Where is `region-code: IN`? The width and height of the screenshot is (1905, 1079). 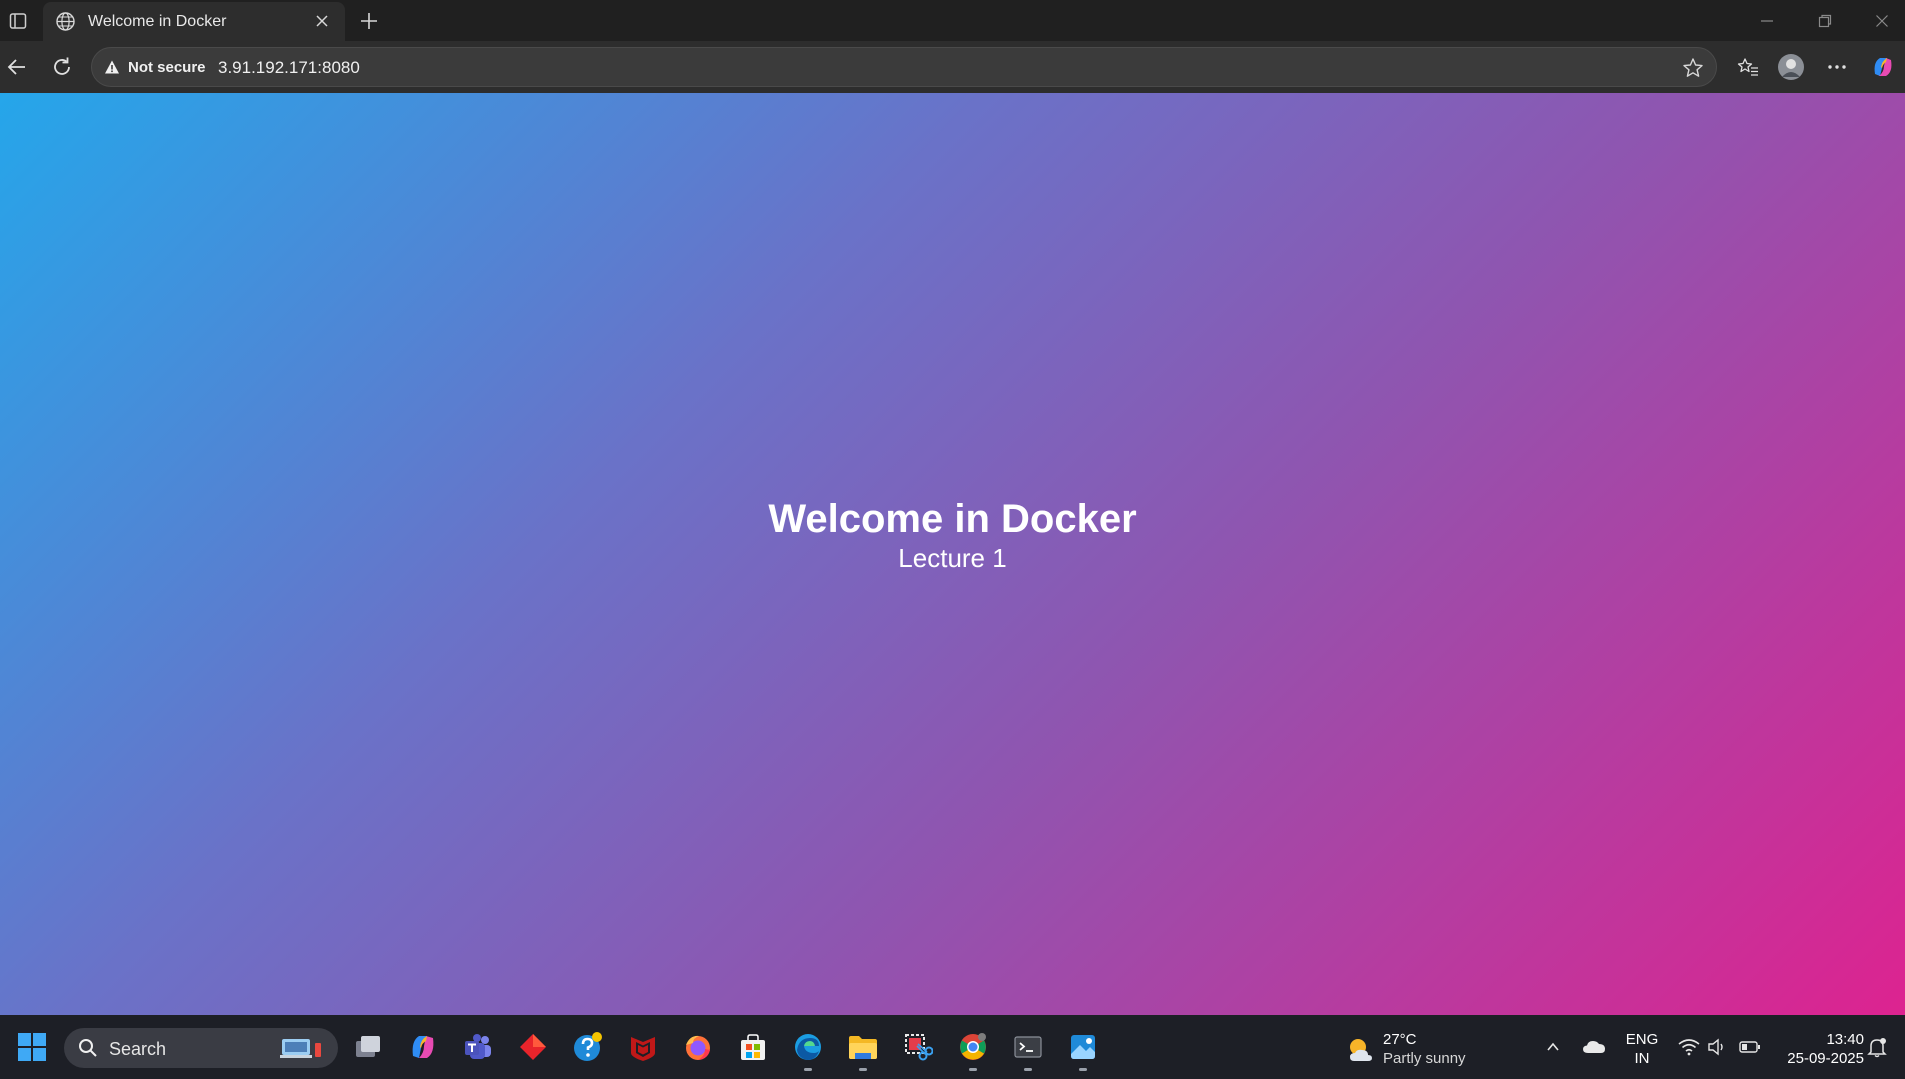 region-code: IN is located at coordinates (1642, 1058).